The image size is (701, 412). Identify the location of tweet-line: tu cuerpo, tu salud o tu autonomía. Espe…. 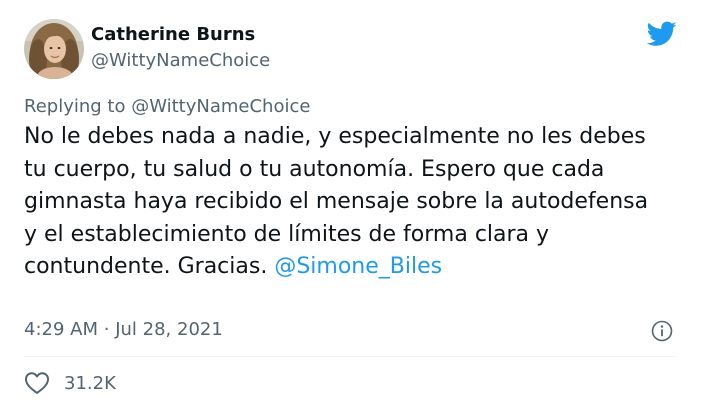
(314, 169).